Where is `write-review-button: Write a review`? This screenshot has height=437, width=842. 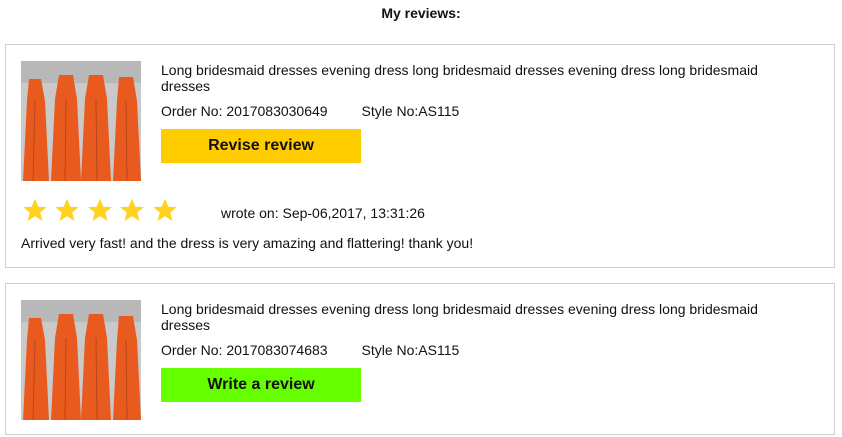 write-review-button: Write a review is located at coordinates (261, 385).